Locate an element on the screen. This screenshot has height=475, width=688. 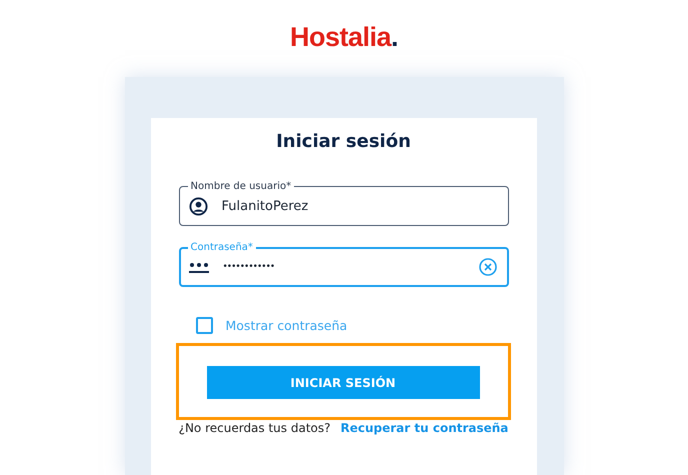
password-field: Contraseña* •••••••••••• is located at coordinates (343, 263).